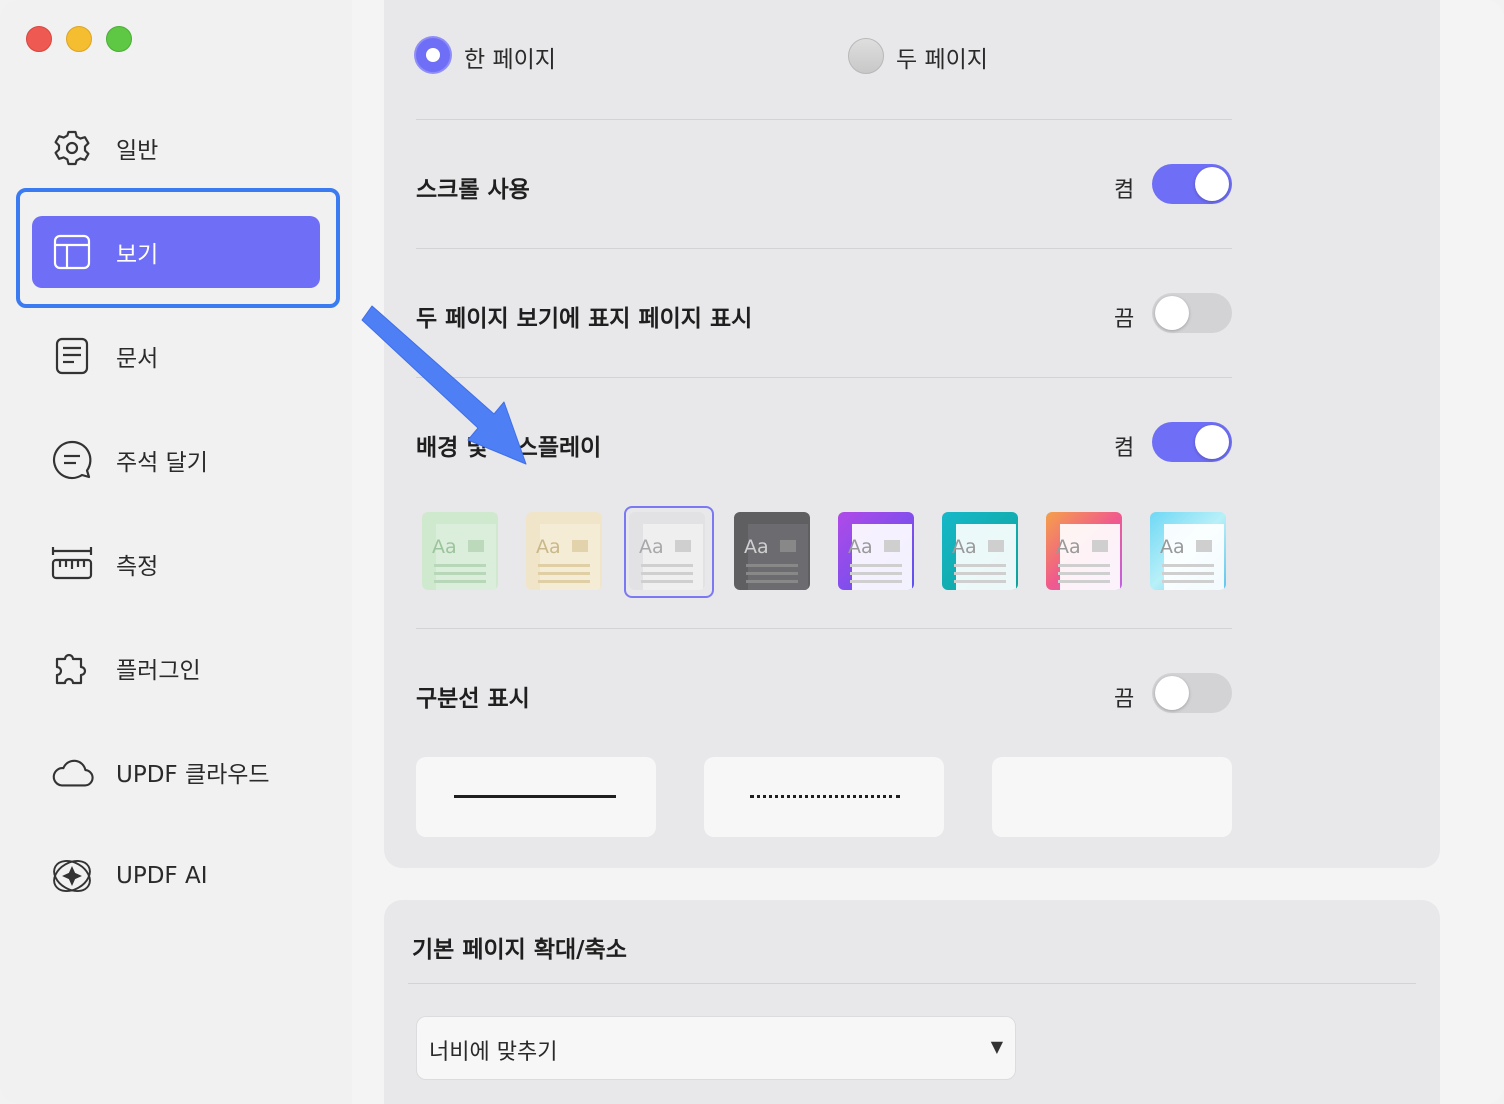  I want to click on sidebar-item-document: 문서, so click(176, 356).